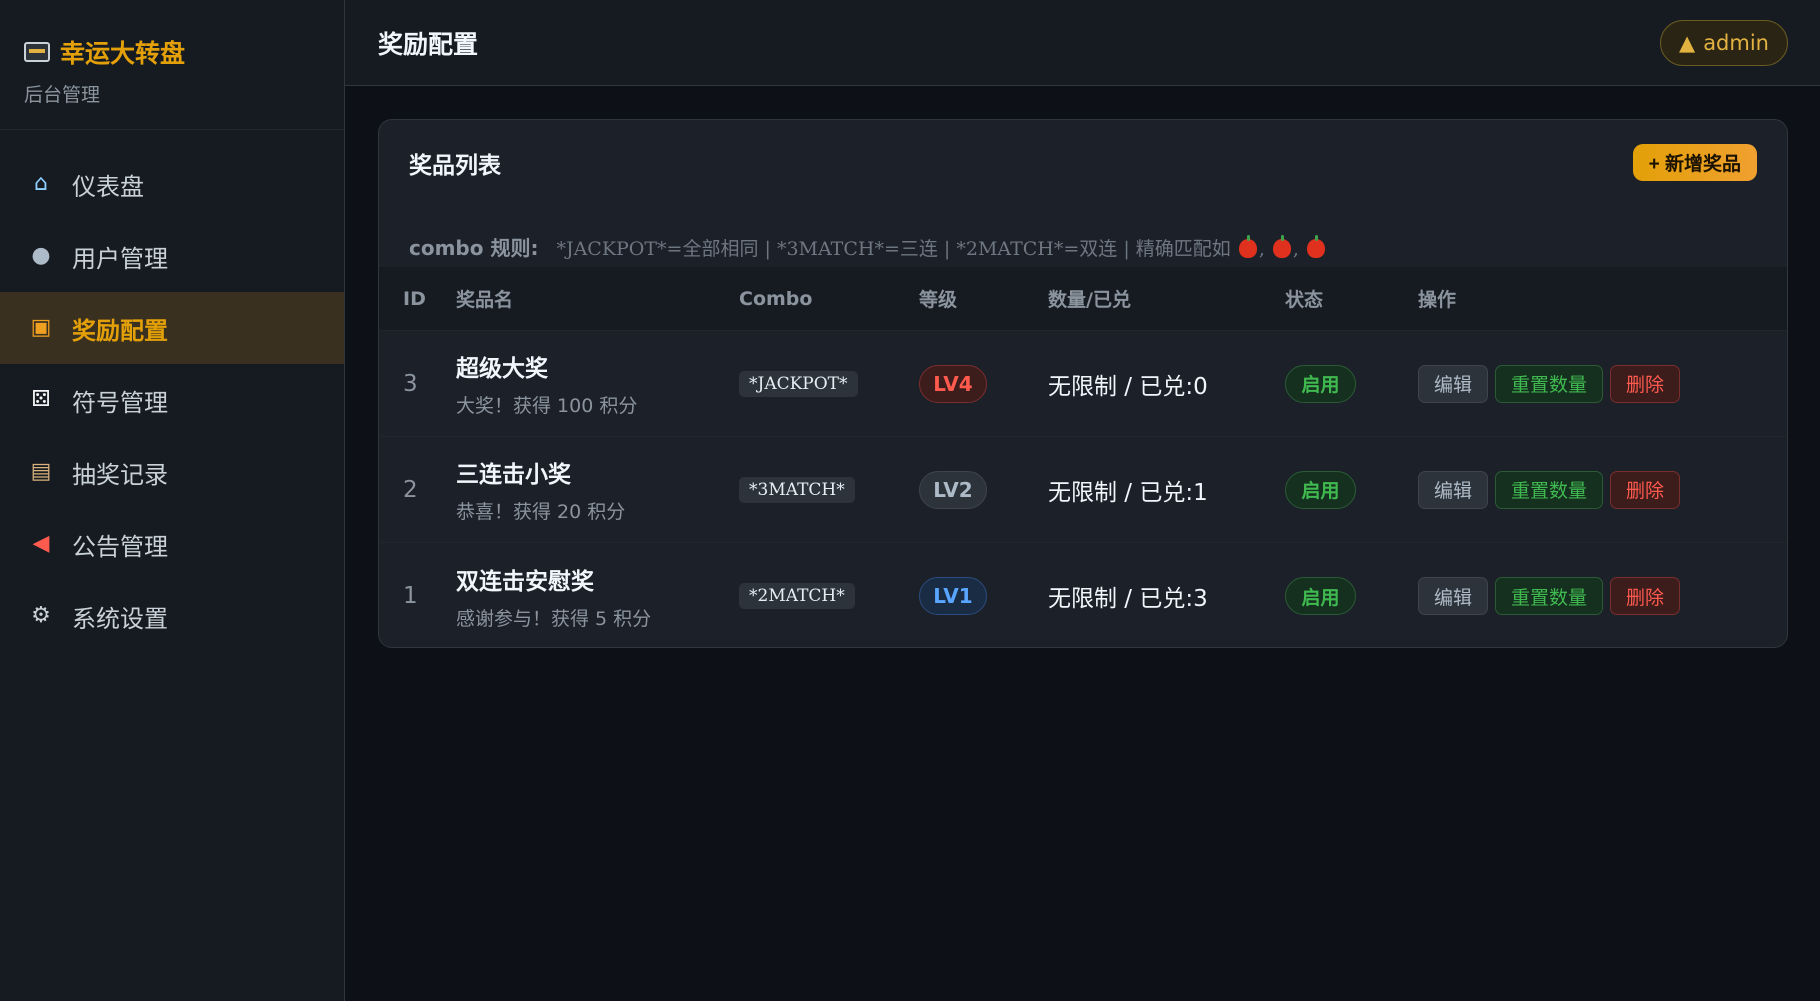 The width and height of the screenshot is (1820, 1001). I want to click on card-title: 奖品列表, so click(455, 165).